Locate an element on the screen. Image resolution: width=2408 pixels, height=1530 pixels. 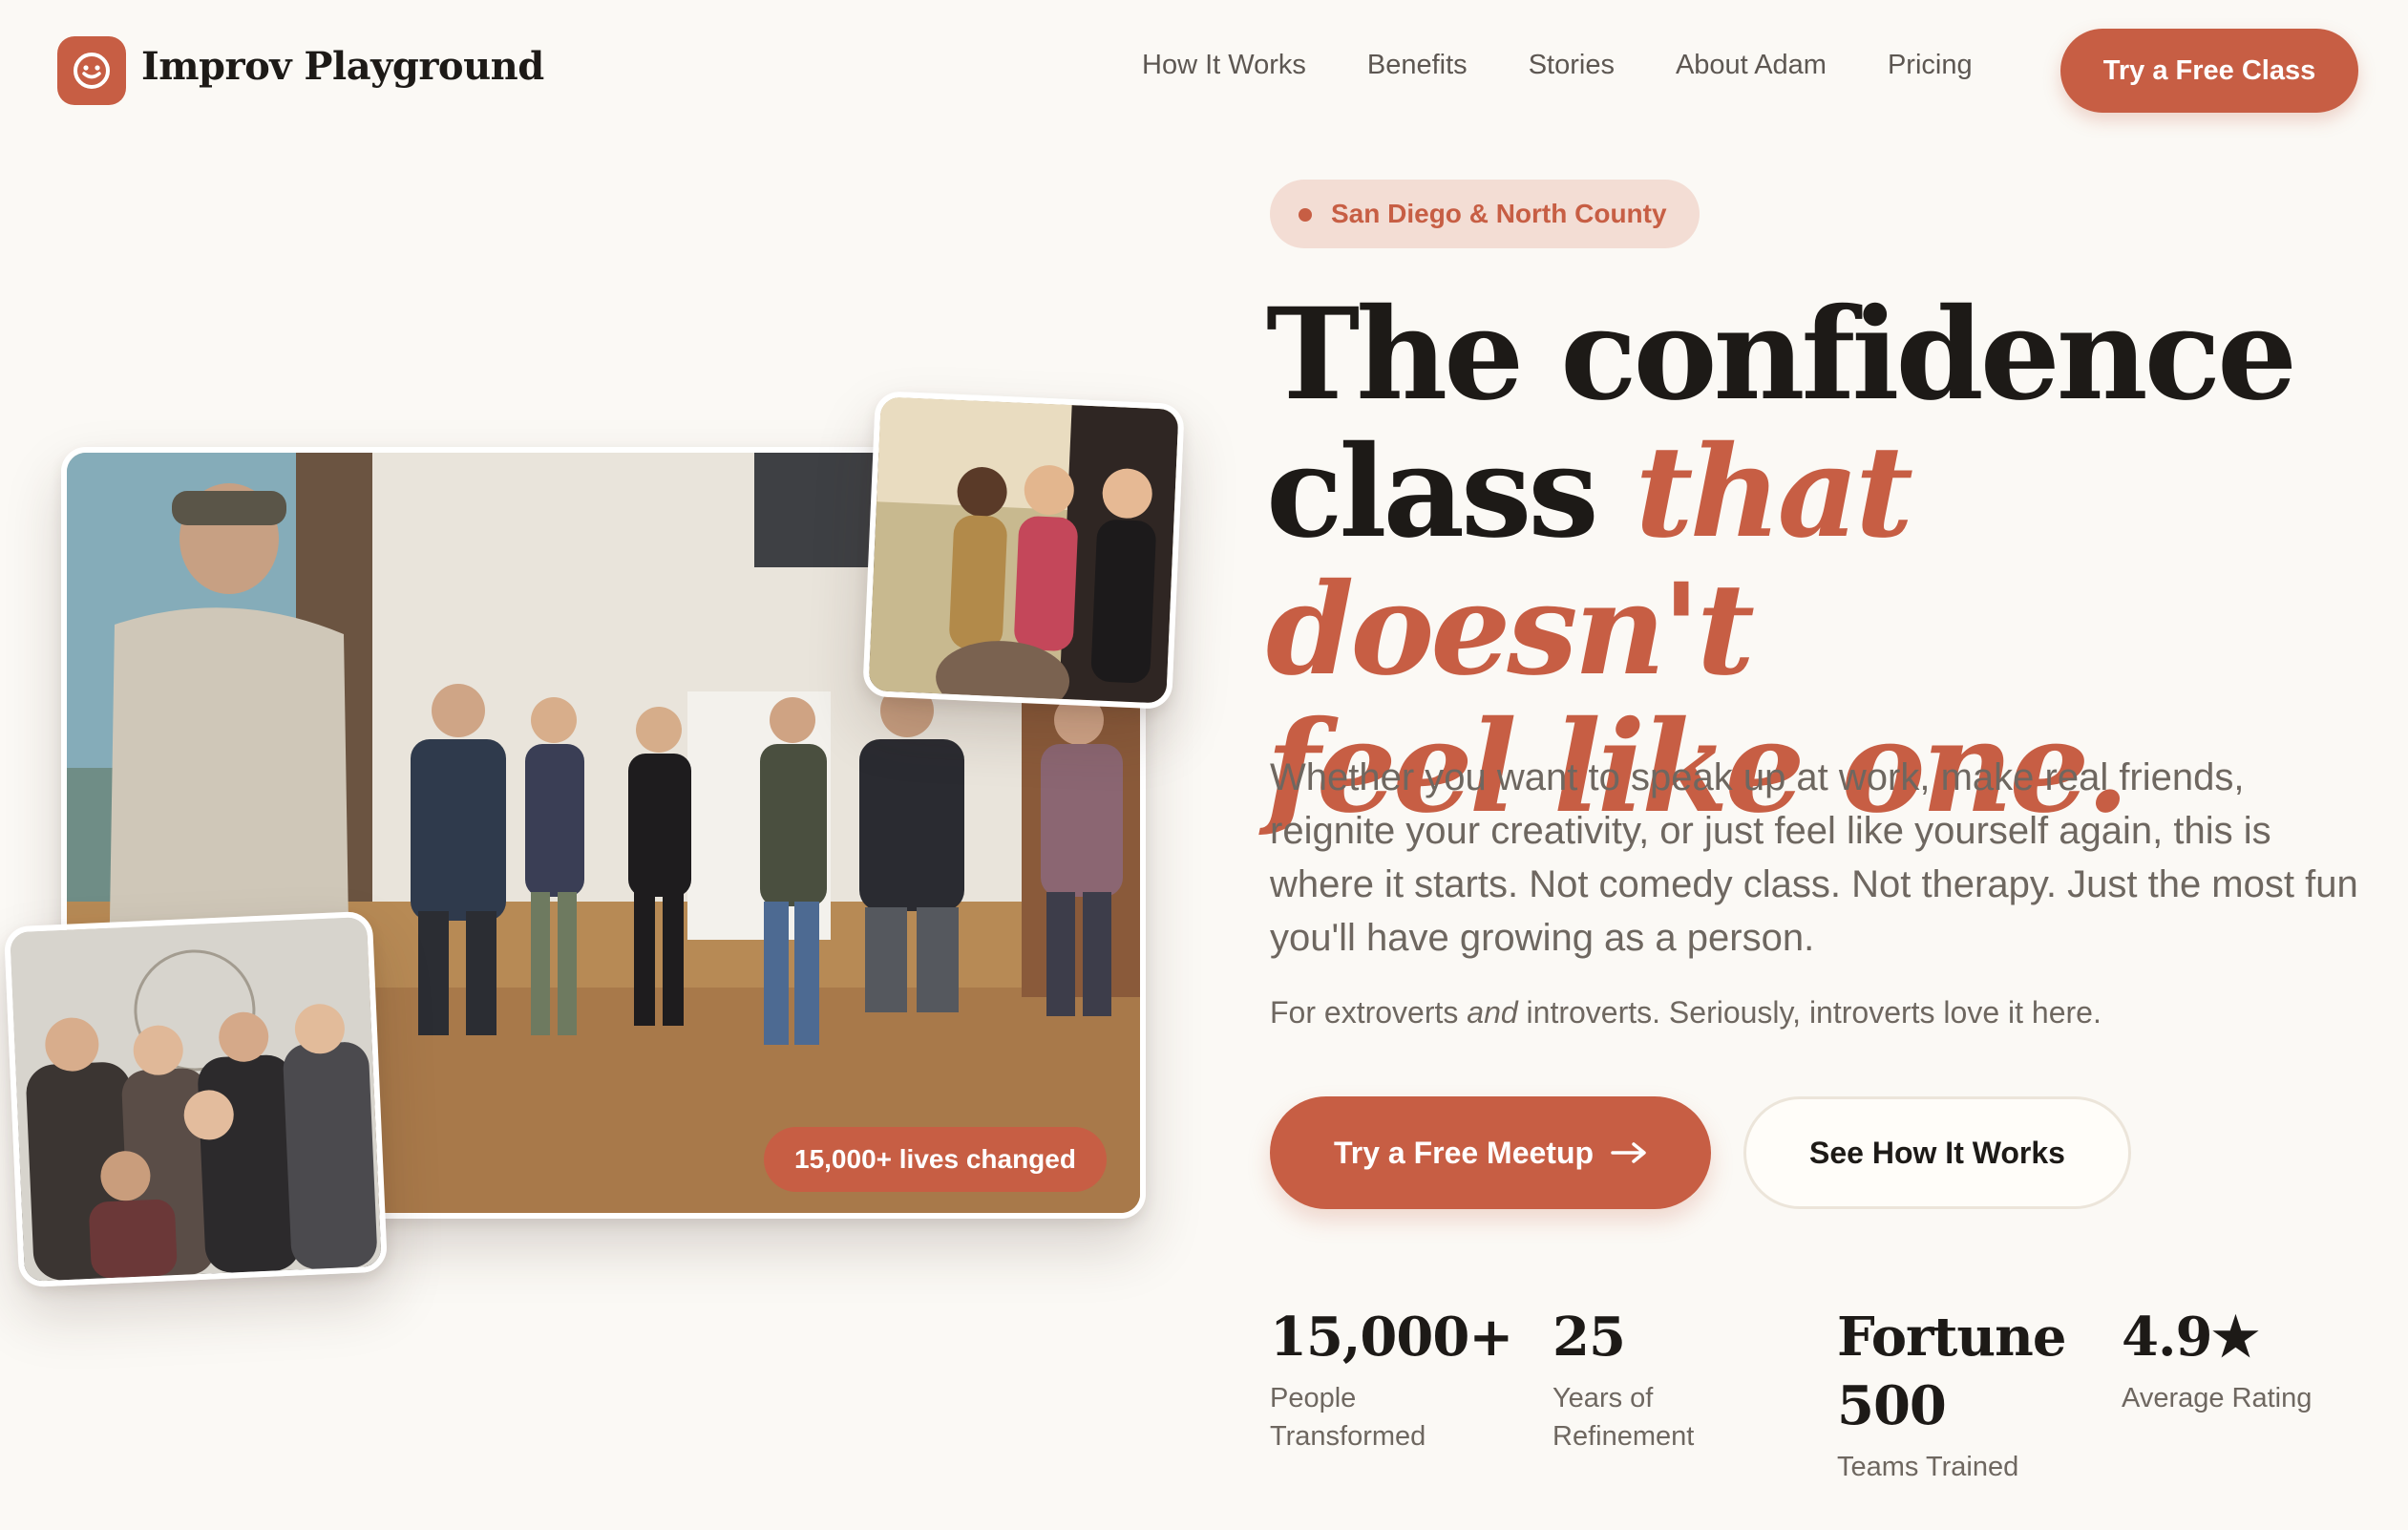
nav-benefits: Benefits is located at coordinates (1417, 66).